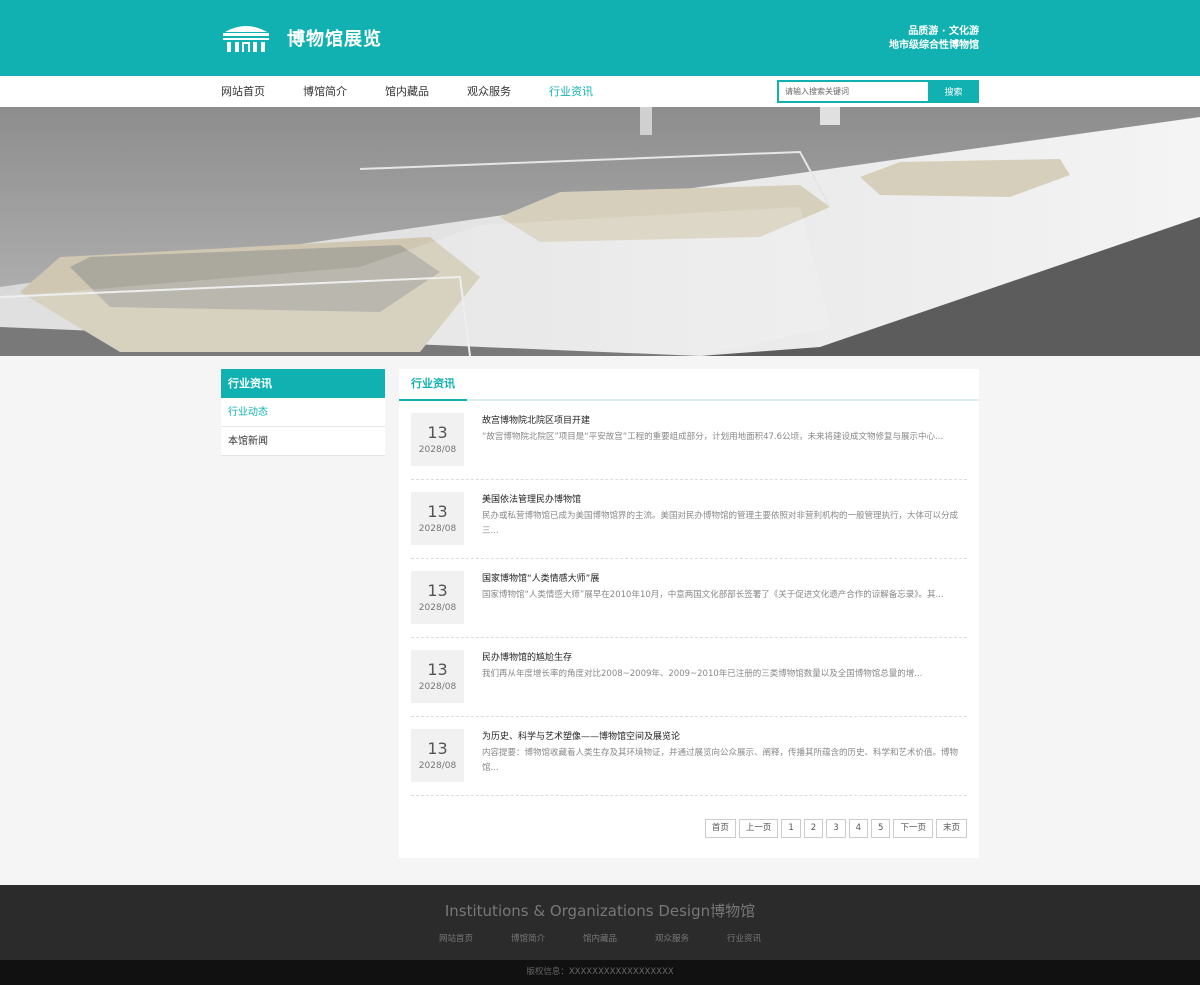 The width and height of the screenshot is (1200, 985). What do you see at coordinates (721, 737) in the screenshot?
I see `news-title: 为历史、科学与艺术塑像——博物馆空间及展览论` at bounding box center [721, 737].